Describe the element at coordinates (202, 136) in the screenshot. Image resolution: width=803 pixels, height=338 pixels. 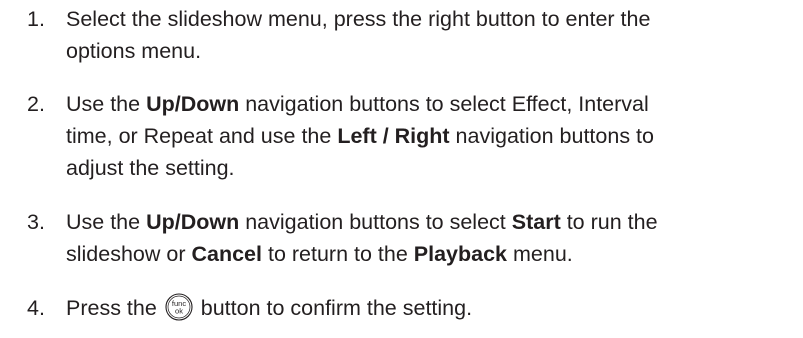
I see `text-run: time, or Repeat and use the` at that location.